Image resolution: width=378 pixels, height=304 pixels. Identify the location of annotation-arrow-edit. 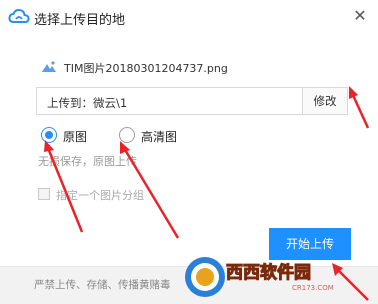
(360, 110).